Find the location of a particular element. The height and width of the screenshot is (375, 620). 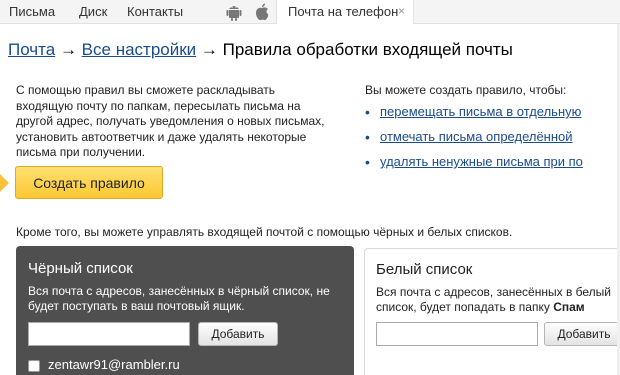

nav-disk-link: Диск is located at coordinates (93, 11).